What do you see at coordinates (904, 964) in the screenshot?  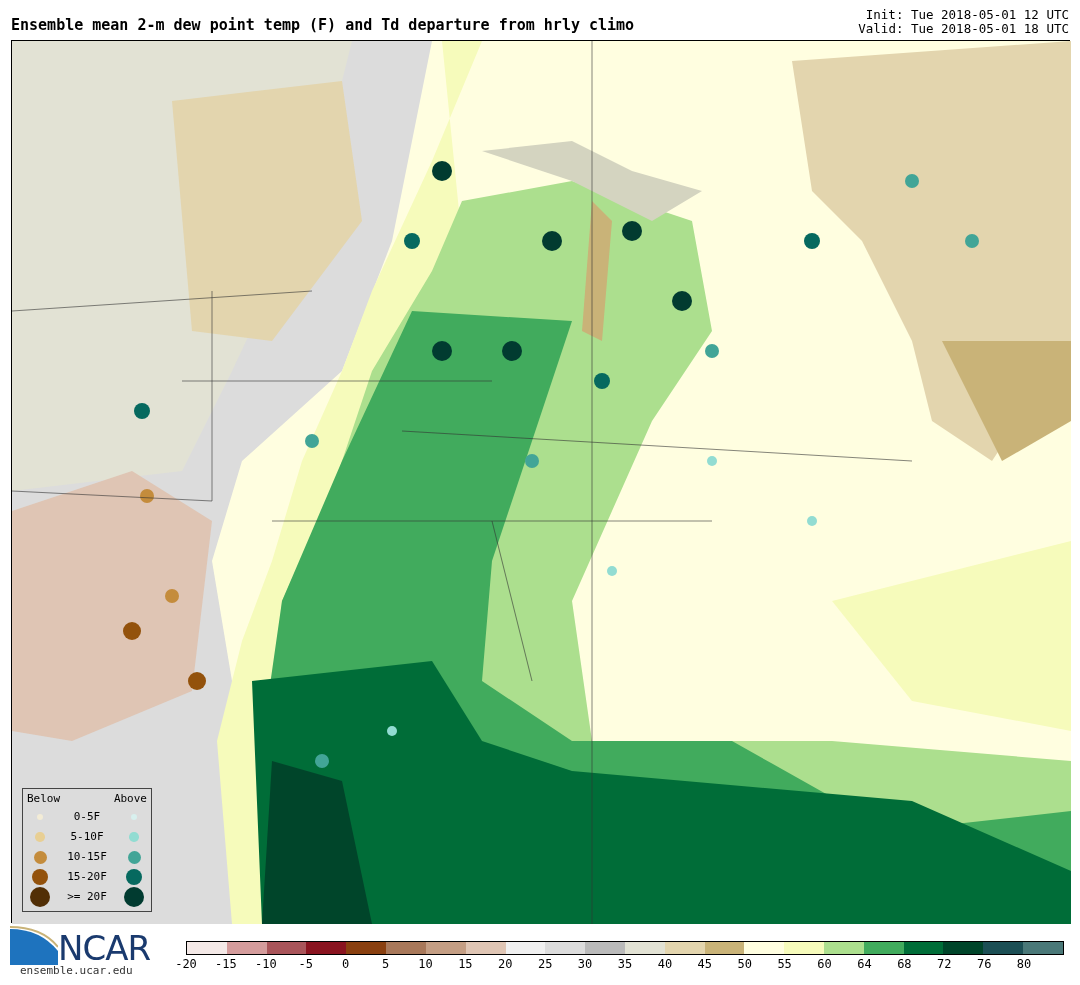 I see `tick-label: 68` at bounding box center [904, 964].